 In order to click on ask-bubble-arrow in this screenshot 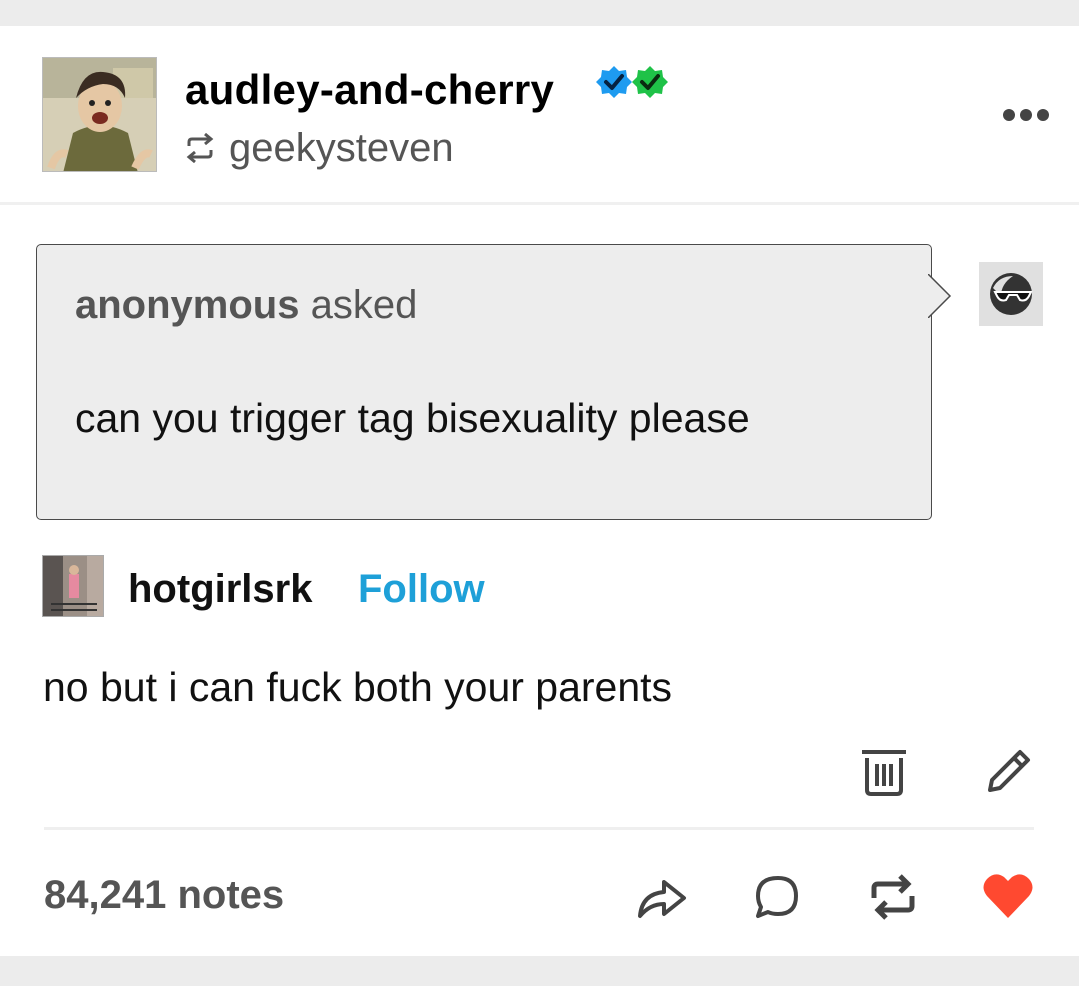, I will do `click(940, 296)`.